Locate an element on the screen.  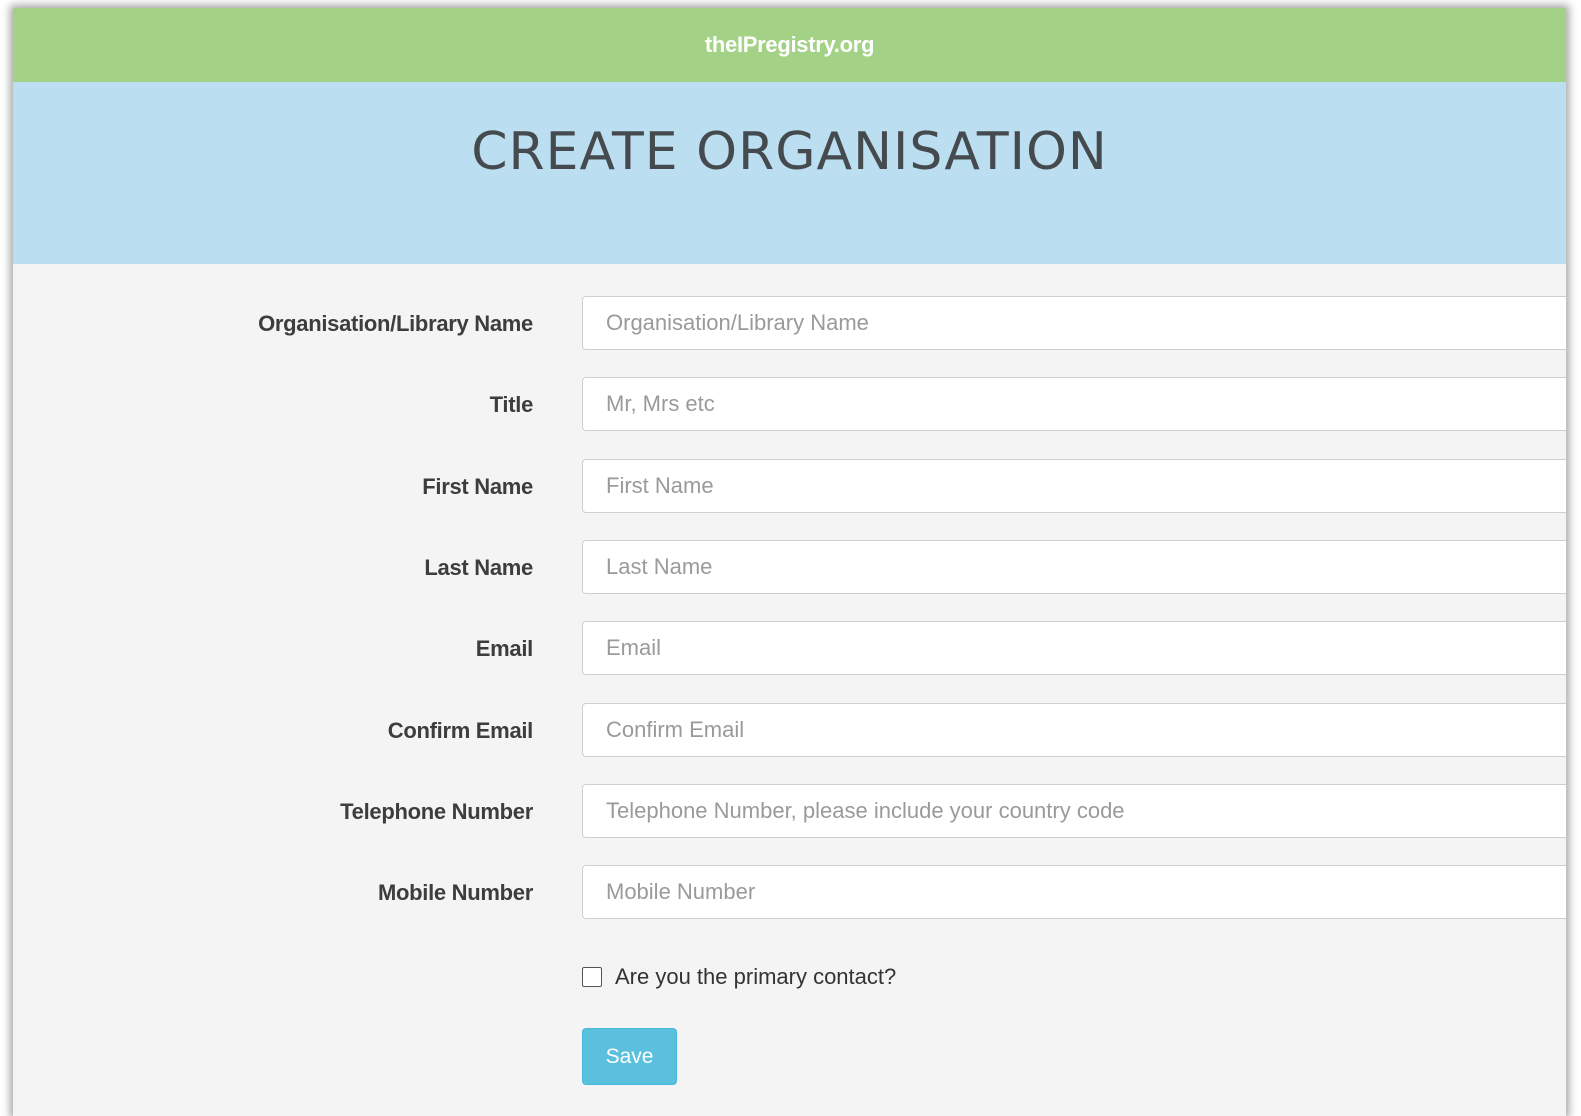
organisation-name-label: Organisation/Library Name is located at coordinates (395, 323).